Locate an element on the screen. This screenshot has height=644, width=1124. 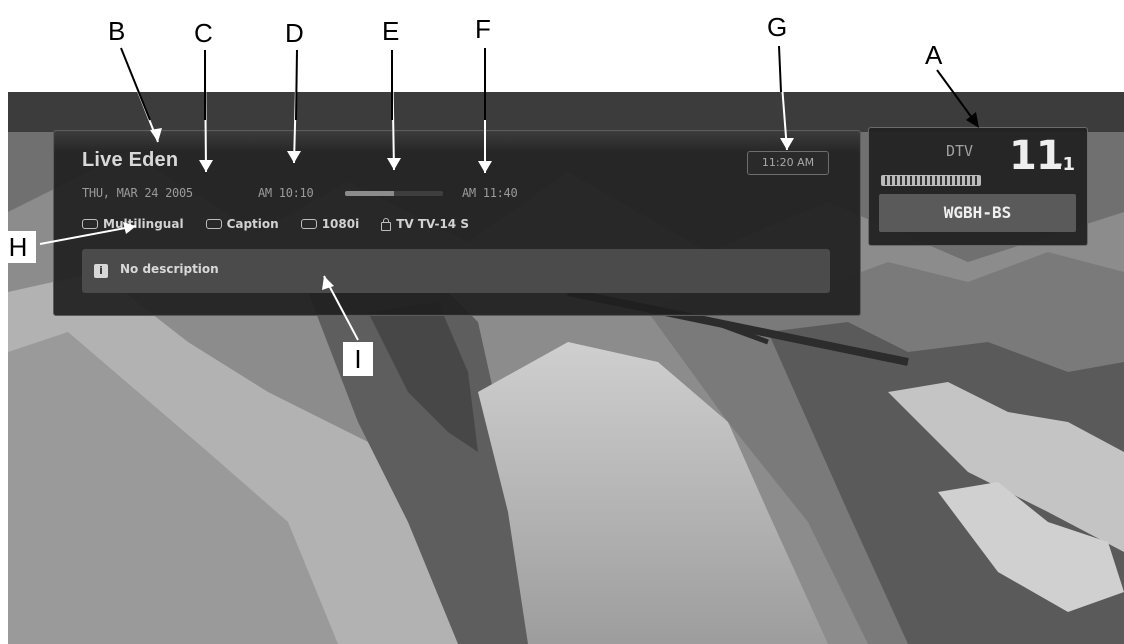
callout-a: A is located at coordinates (934, 55).